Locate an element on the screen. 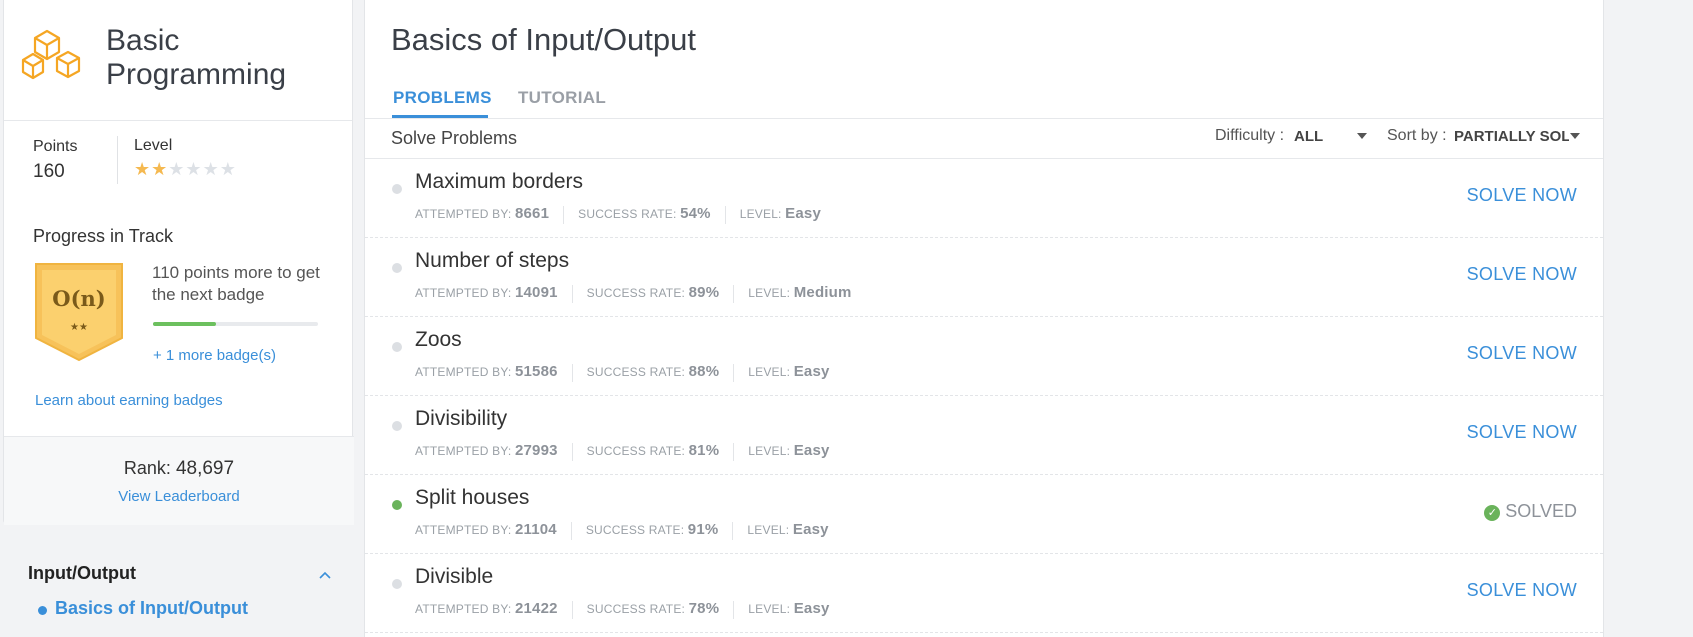  sort-select: PARTIALLY SOL is located at coordinates (1511, 136).